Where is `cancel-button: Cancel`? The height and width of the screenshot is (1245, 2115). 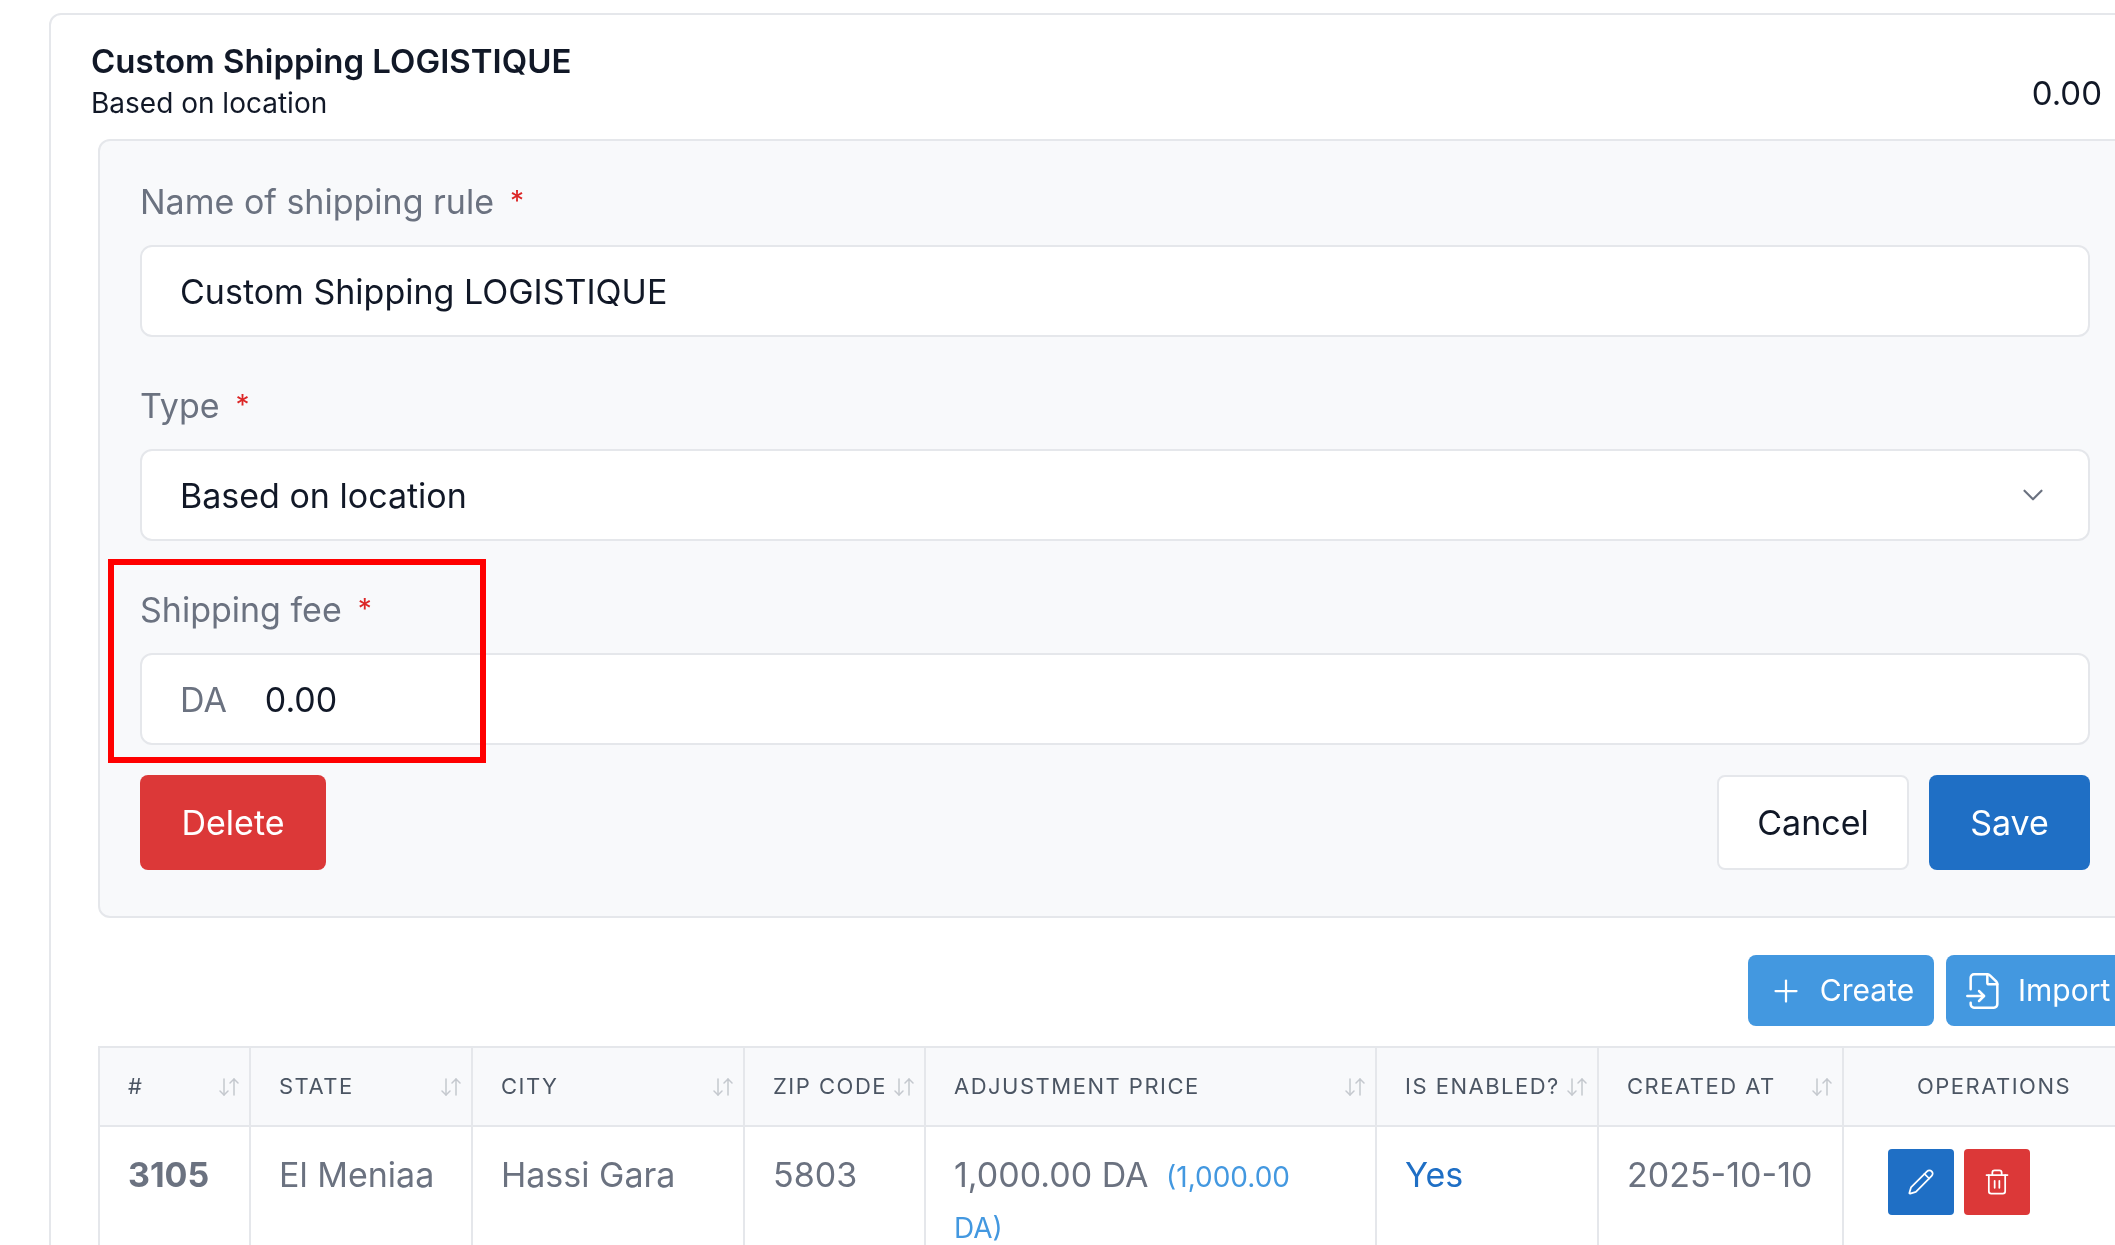
cancel-button: Cancel is located at coordinates (1813, 822).